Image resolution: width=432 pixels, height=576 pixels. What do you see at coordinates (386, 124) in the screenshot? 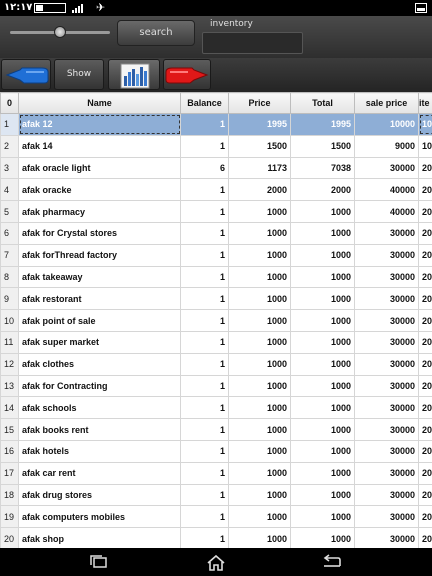
I see `sale-price-cell: 10000` at bounding box center [386, 124].